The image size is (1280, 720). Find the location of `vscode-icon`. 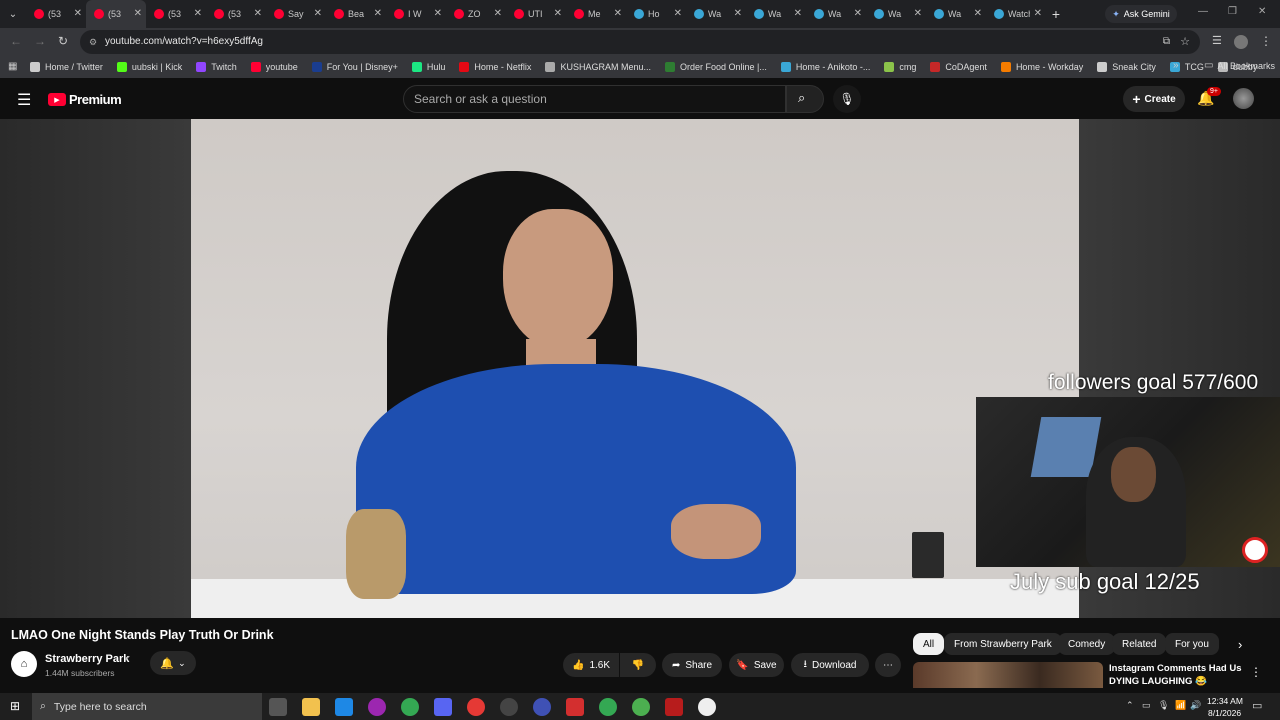

vscode-icon is located at coordinates (344, 707).